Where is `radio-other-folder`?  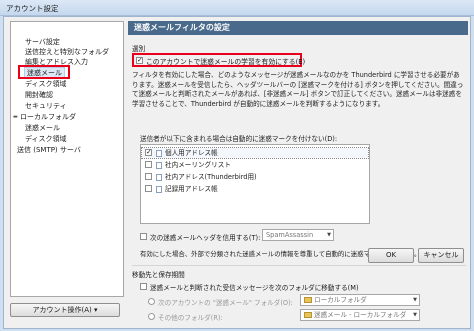
radio-other-folder is located at coordinates (151, 316).